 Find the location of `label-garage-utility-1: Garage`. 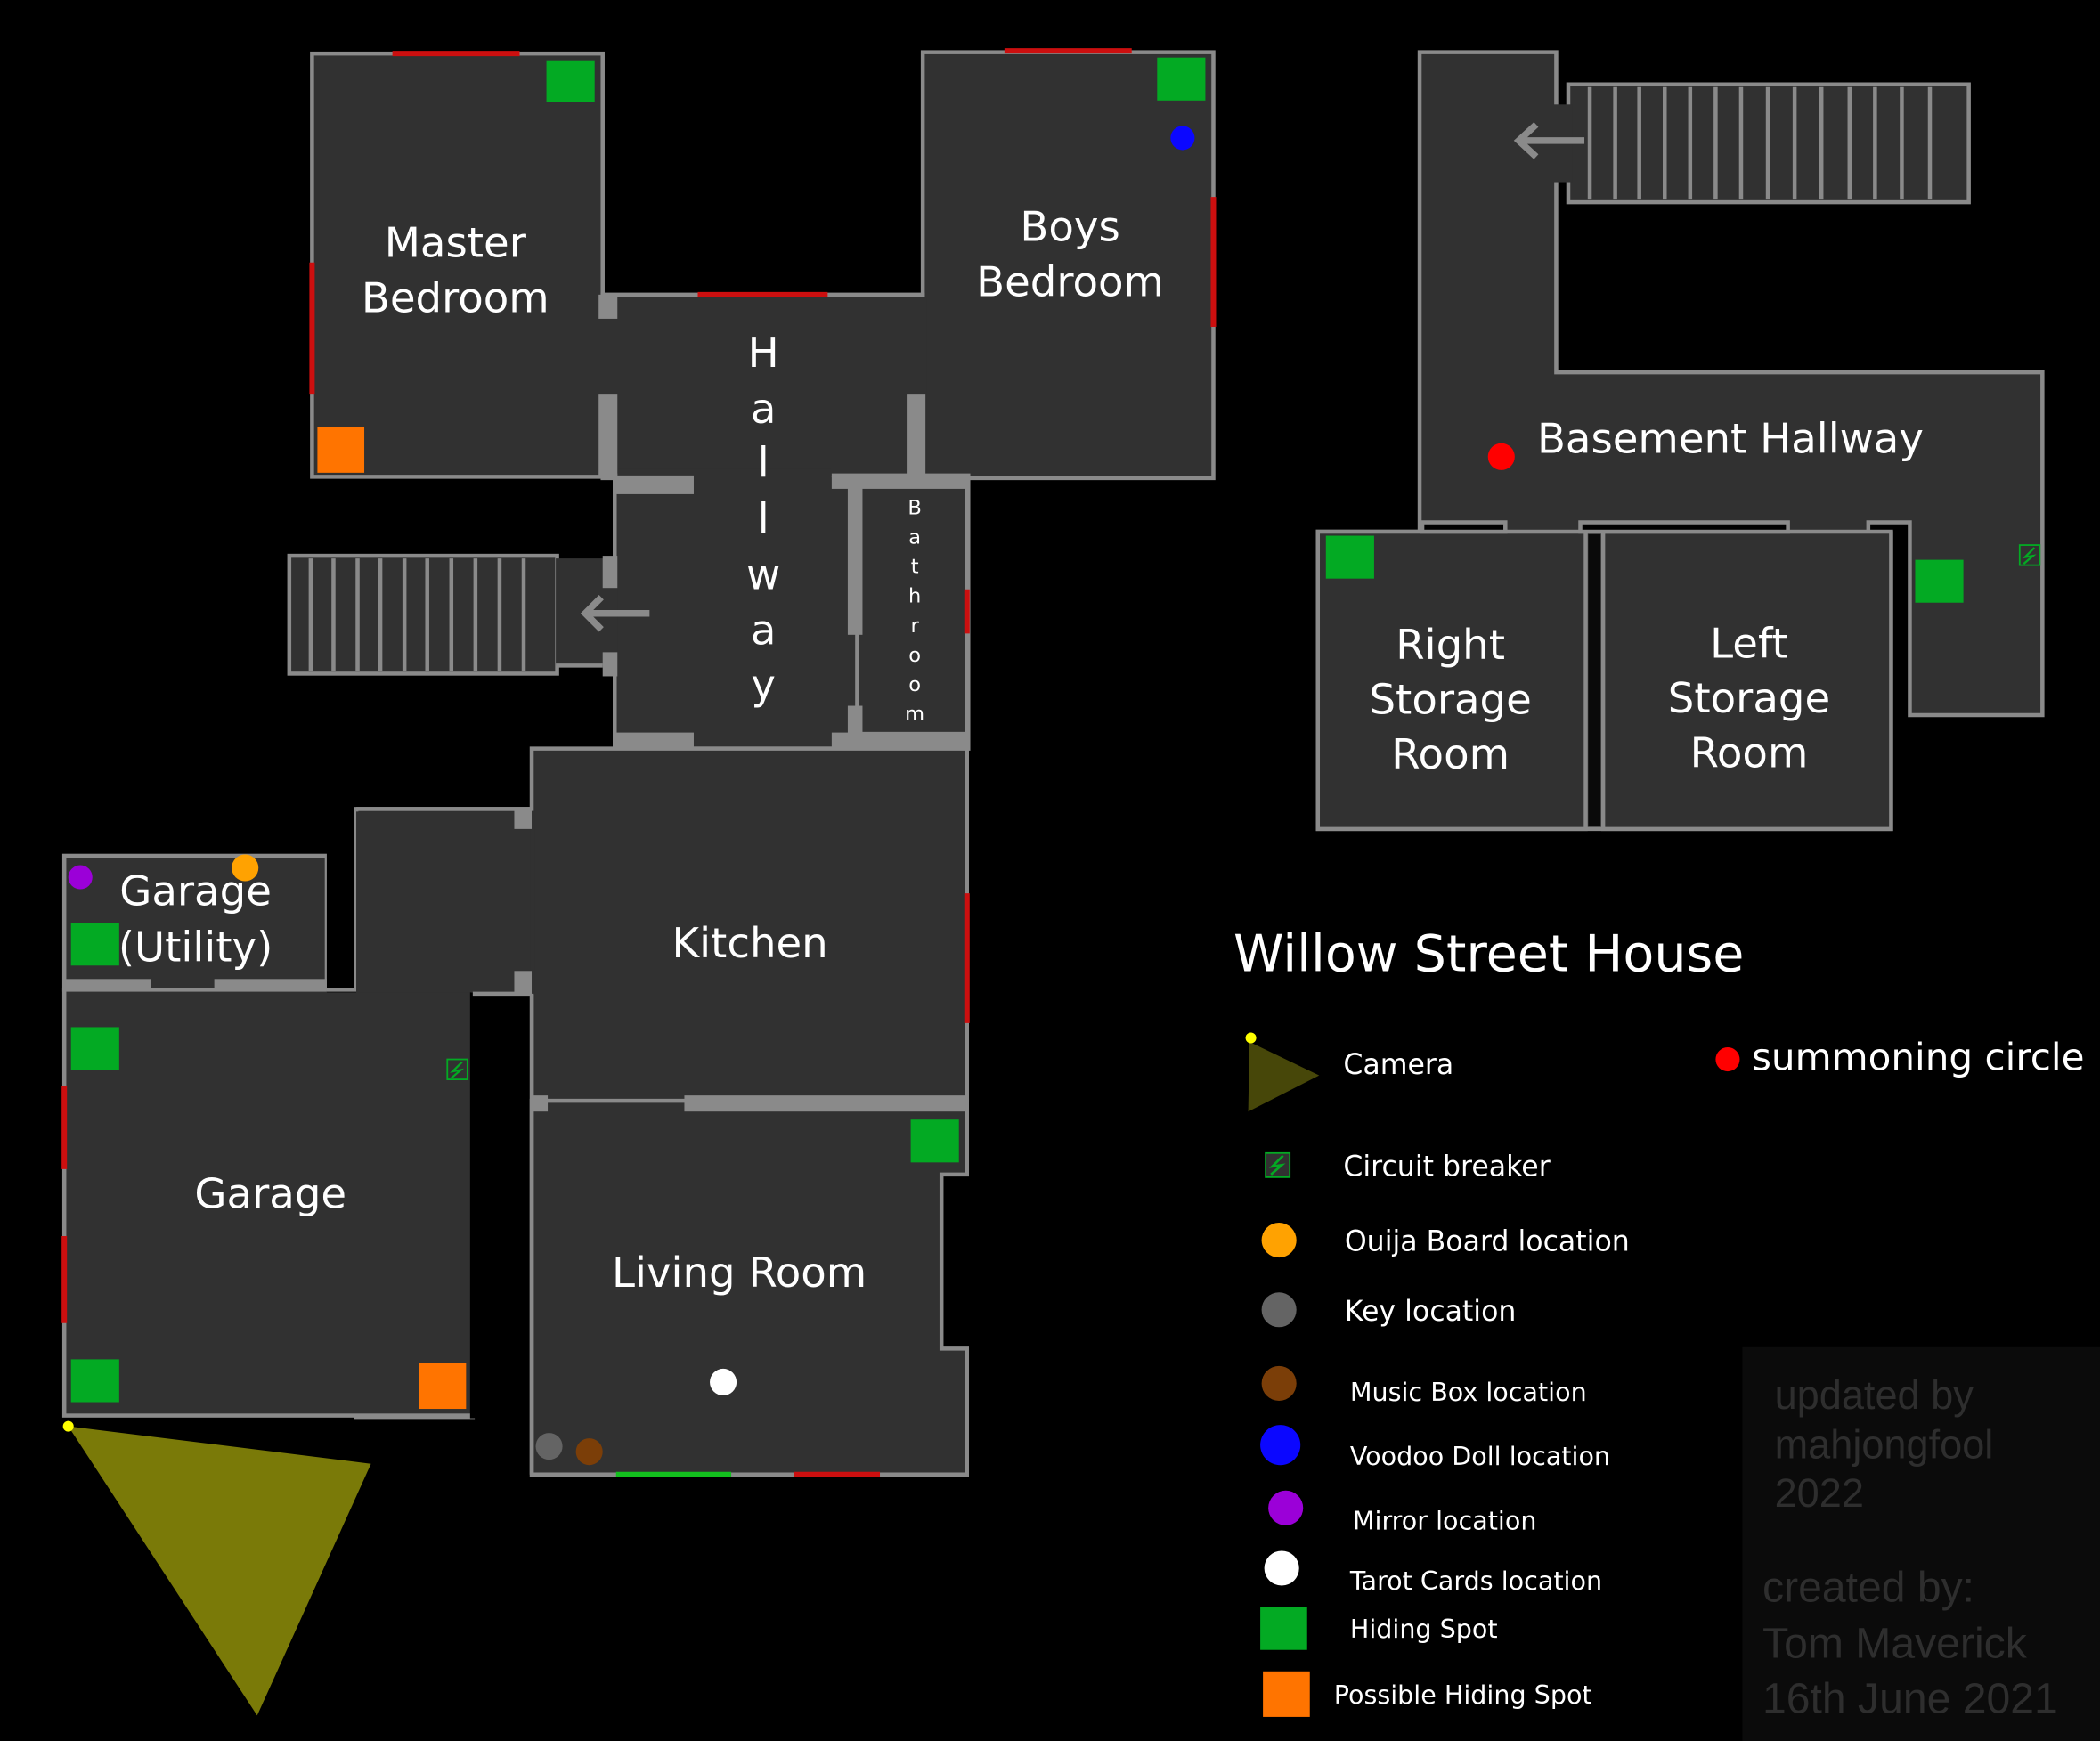

label-garage-utility-1: Garage is located at coordinates (195, 891).